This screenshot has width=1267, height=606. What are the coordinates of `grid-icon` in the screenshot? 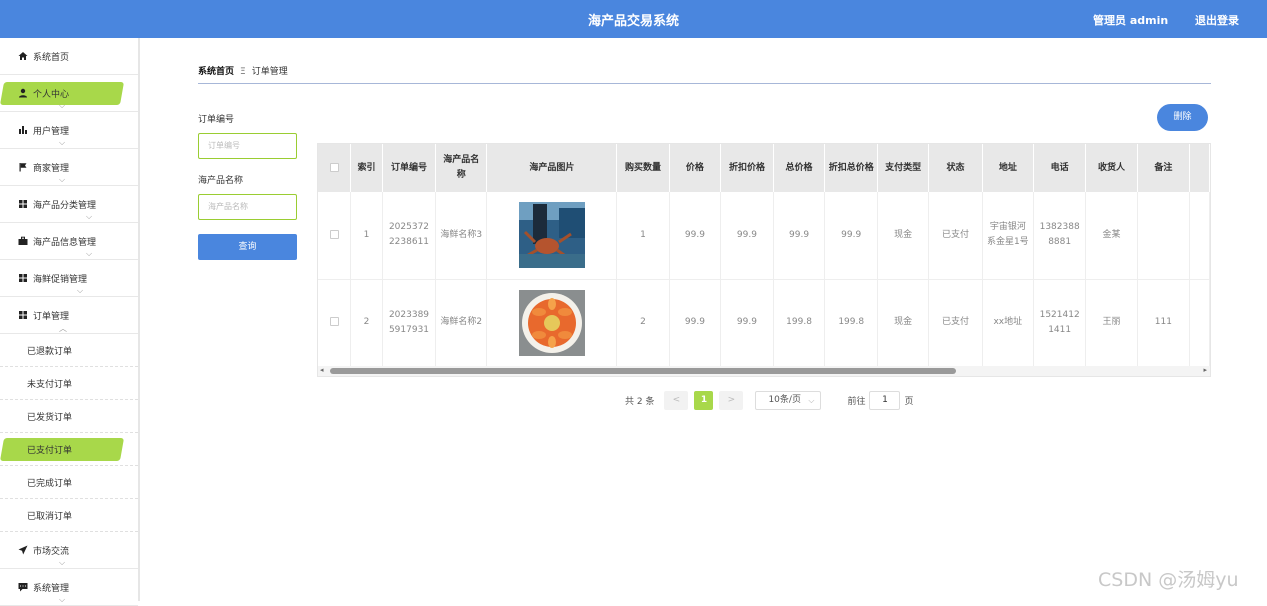 It's located at (23, 204).